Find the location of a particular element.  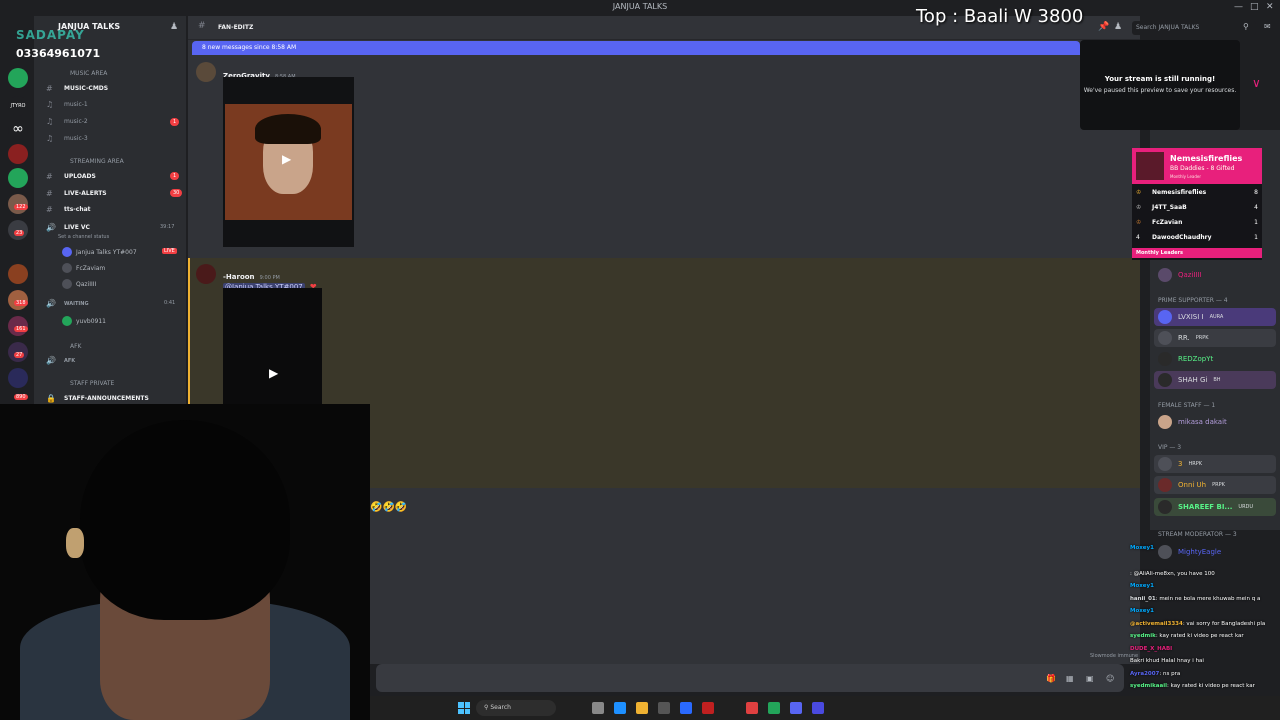

channel-uploads: # UPLOADS is located at coordinates (71, 176).